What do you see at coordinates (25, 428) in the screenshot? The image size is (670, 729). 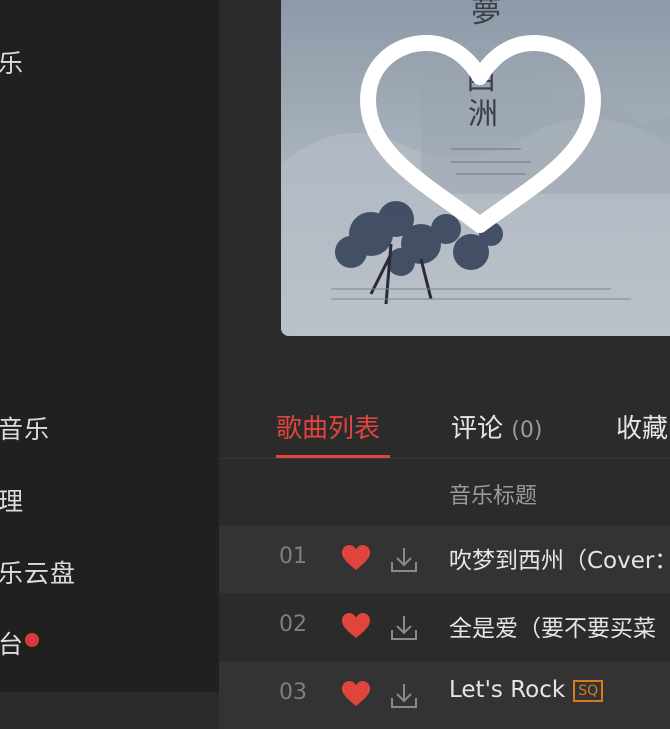 I see `sidebar-item-local-music: 音乐` at bounding box center [25, 428].